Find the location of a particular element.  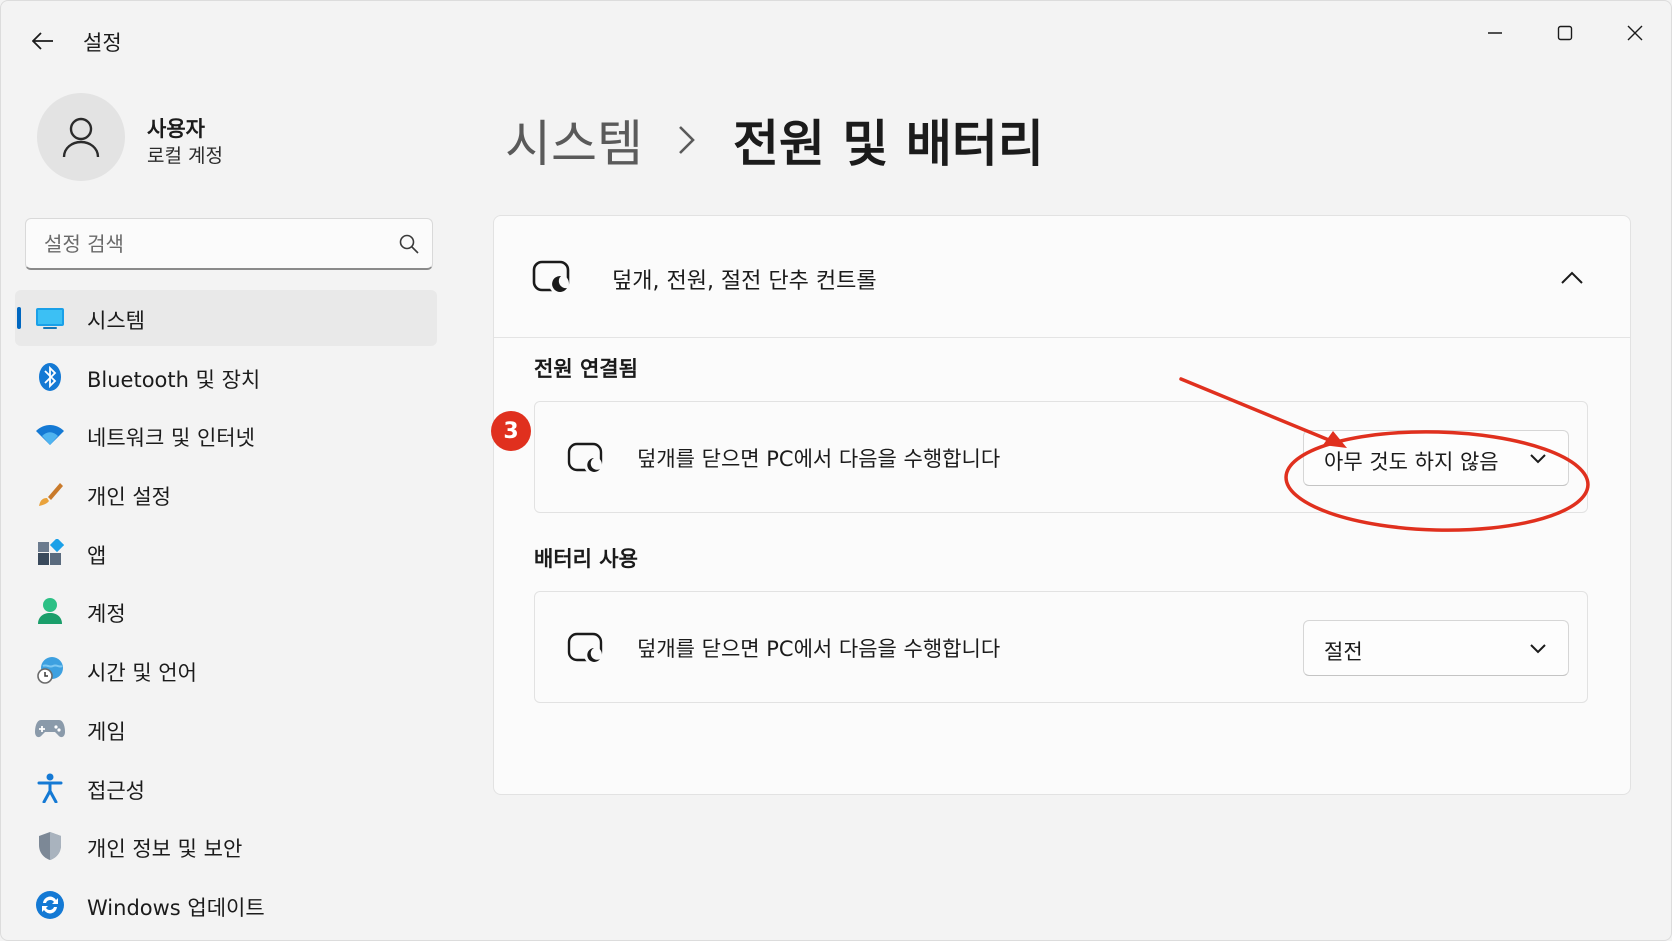

sidebar-item-label: 계정 is located at coordinates (106, 614).